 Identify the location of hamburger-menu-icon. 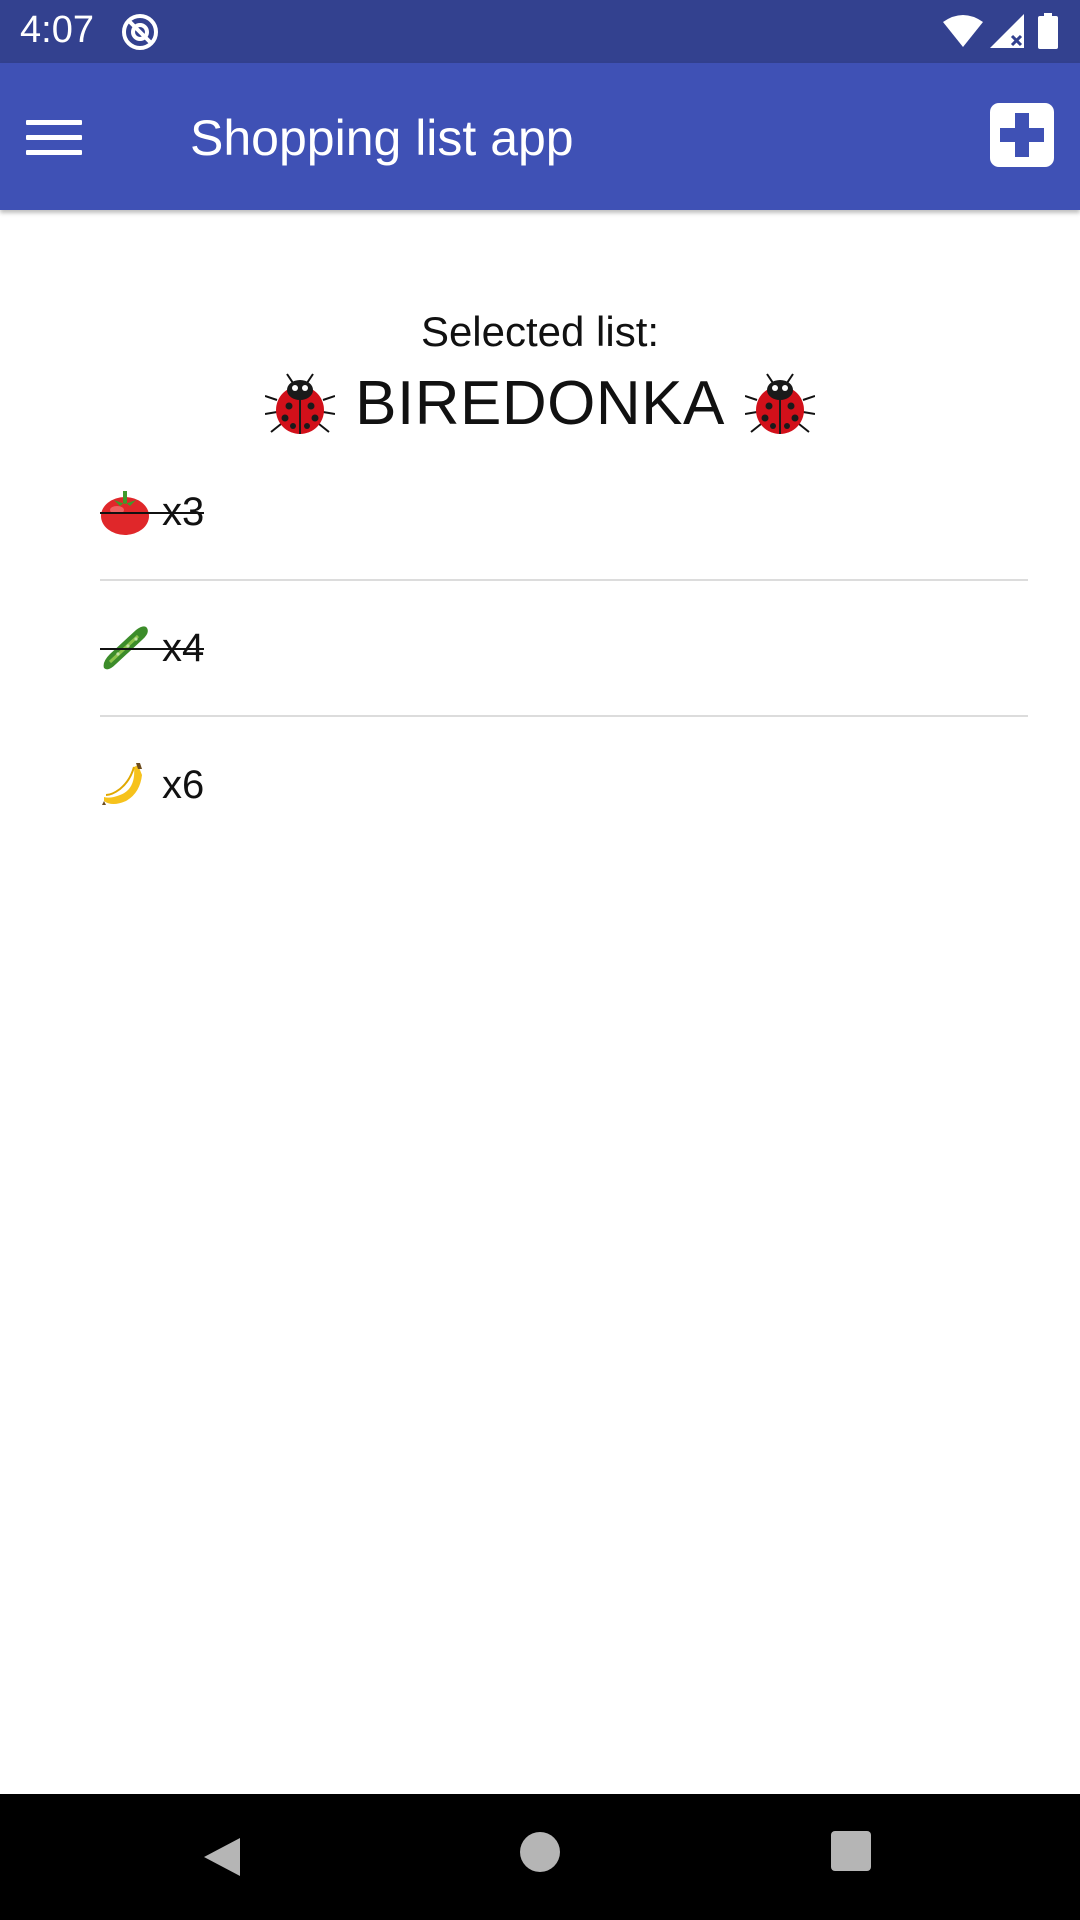
(54, 137).